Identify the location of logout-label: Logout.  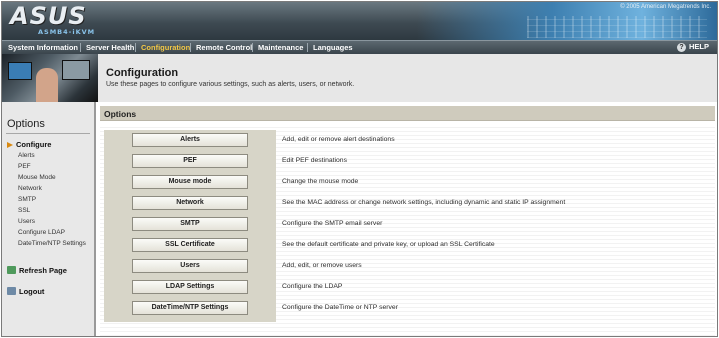
(32, 291).